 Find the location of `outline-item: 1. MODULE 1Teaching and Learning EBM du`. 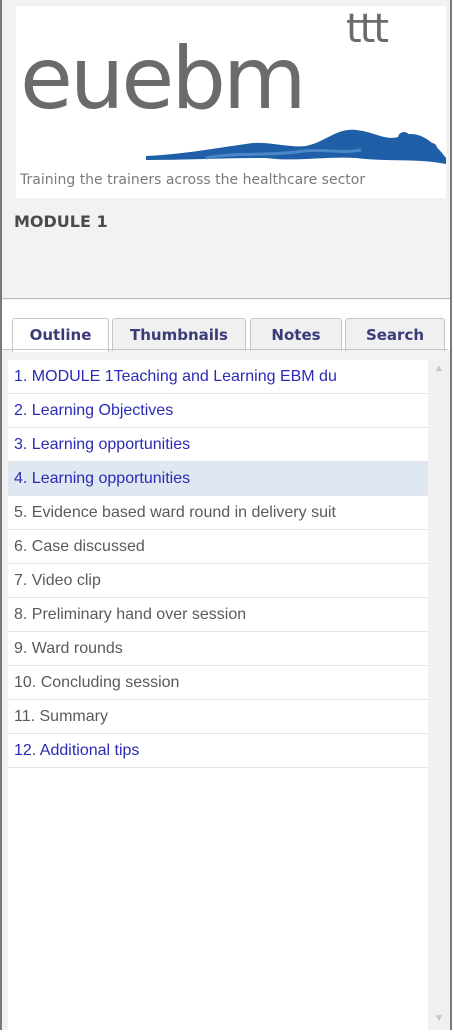

outline-item: 1. MODULE 1Teaching and Learning EBM du is located at coordinates (218, 377).